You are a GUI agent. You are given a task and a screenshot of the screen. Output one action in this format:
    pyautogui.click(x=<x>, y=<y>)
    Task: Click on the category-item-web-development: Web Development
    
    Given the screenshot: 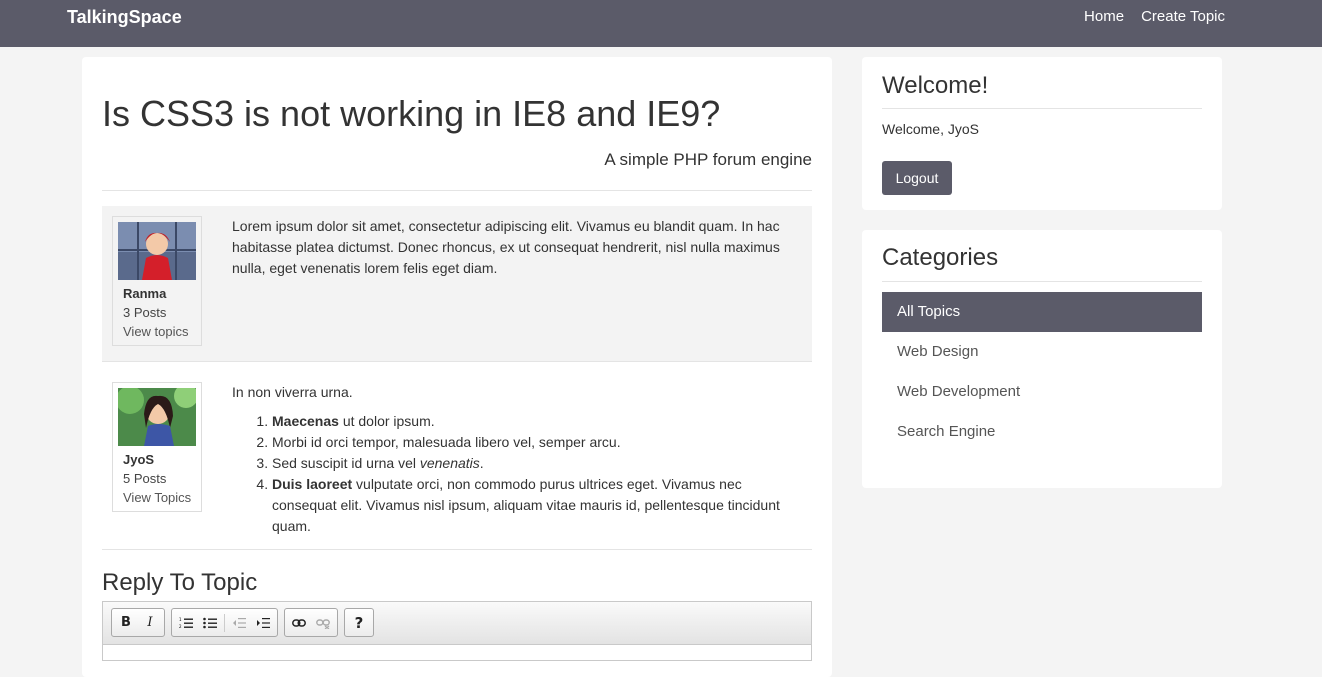 What is the action you would take?
    pyautogui.click(x=1042, y=392)
    